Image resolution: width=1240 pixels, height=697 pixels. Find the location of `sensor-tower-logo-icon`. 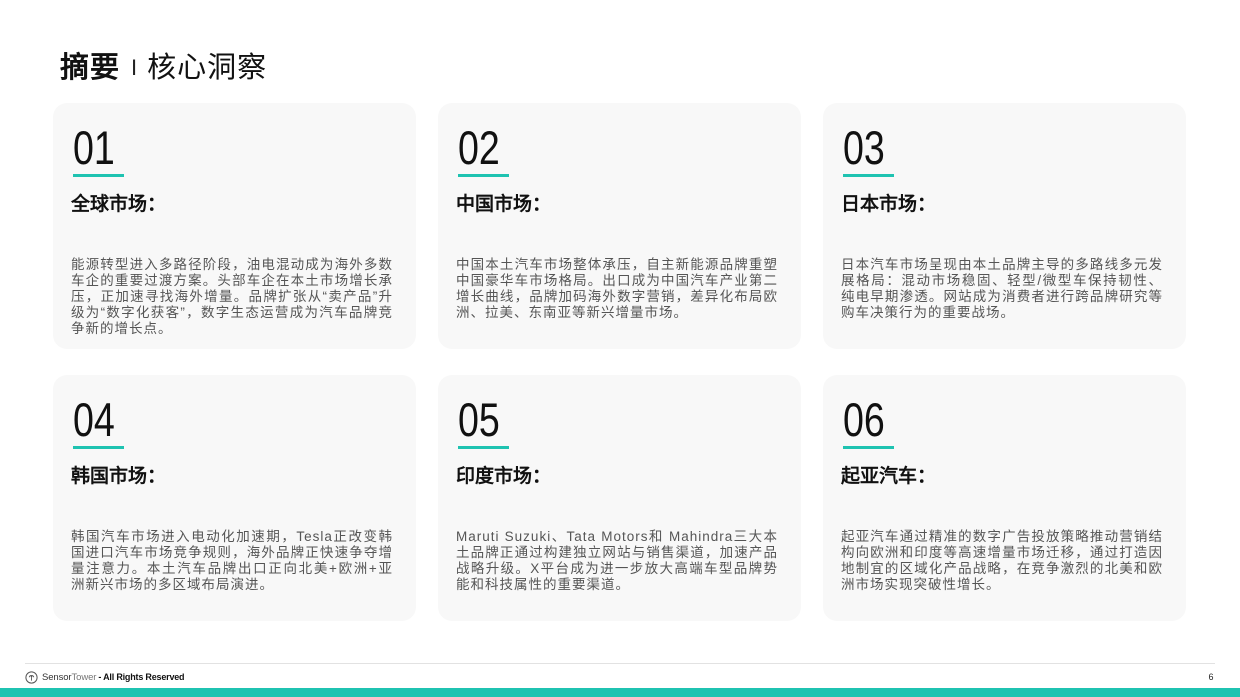

sensor-tower-logo-icon is located at coordinates (31, 677).